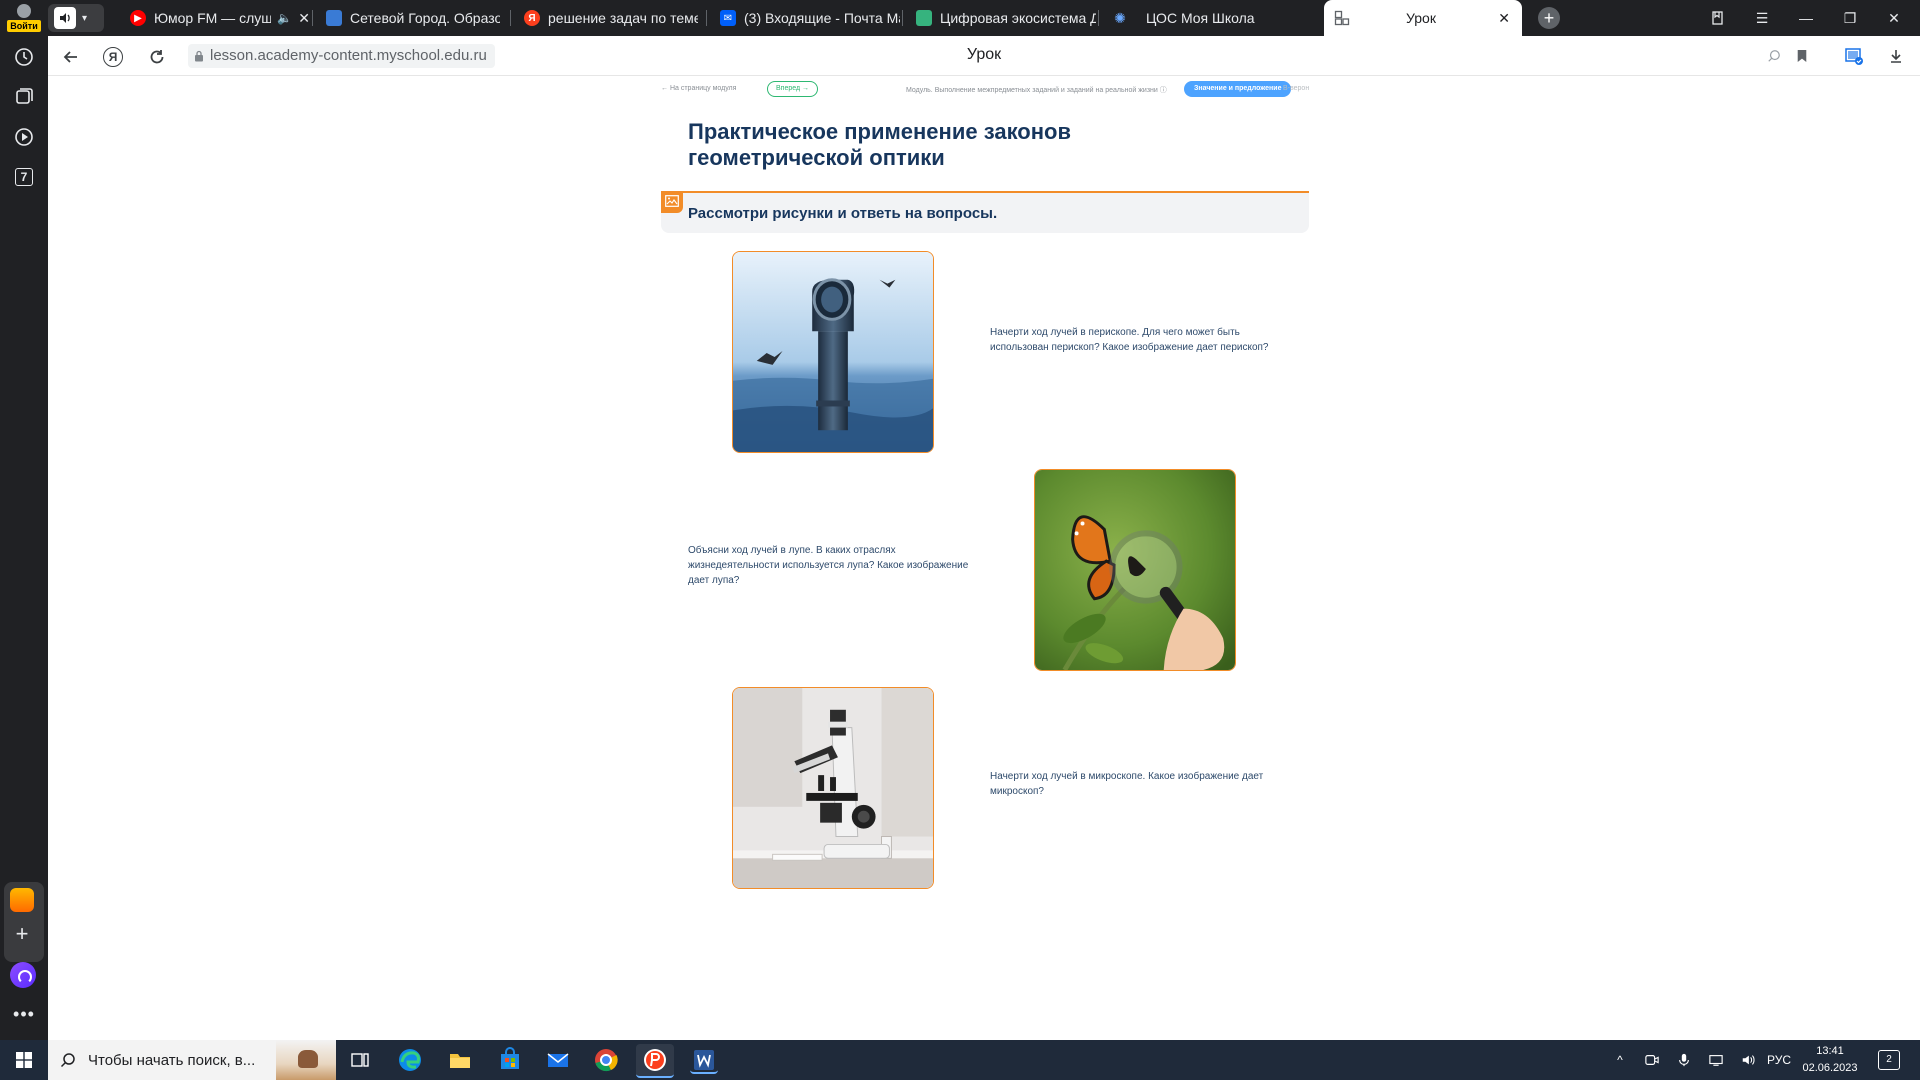  What do you see at coordinates (24, 137) in the screenshot?
I see `video-play-icon` at bounding box center [24, 137].